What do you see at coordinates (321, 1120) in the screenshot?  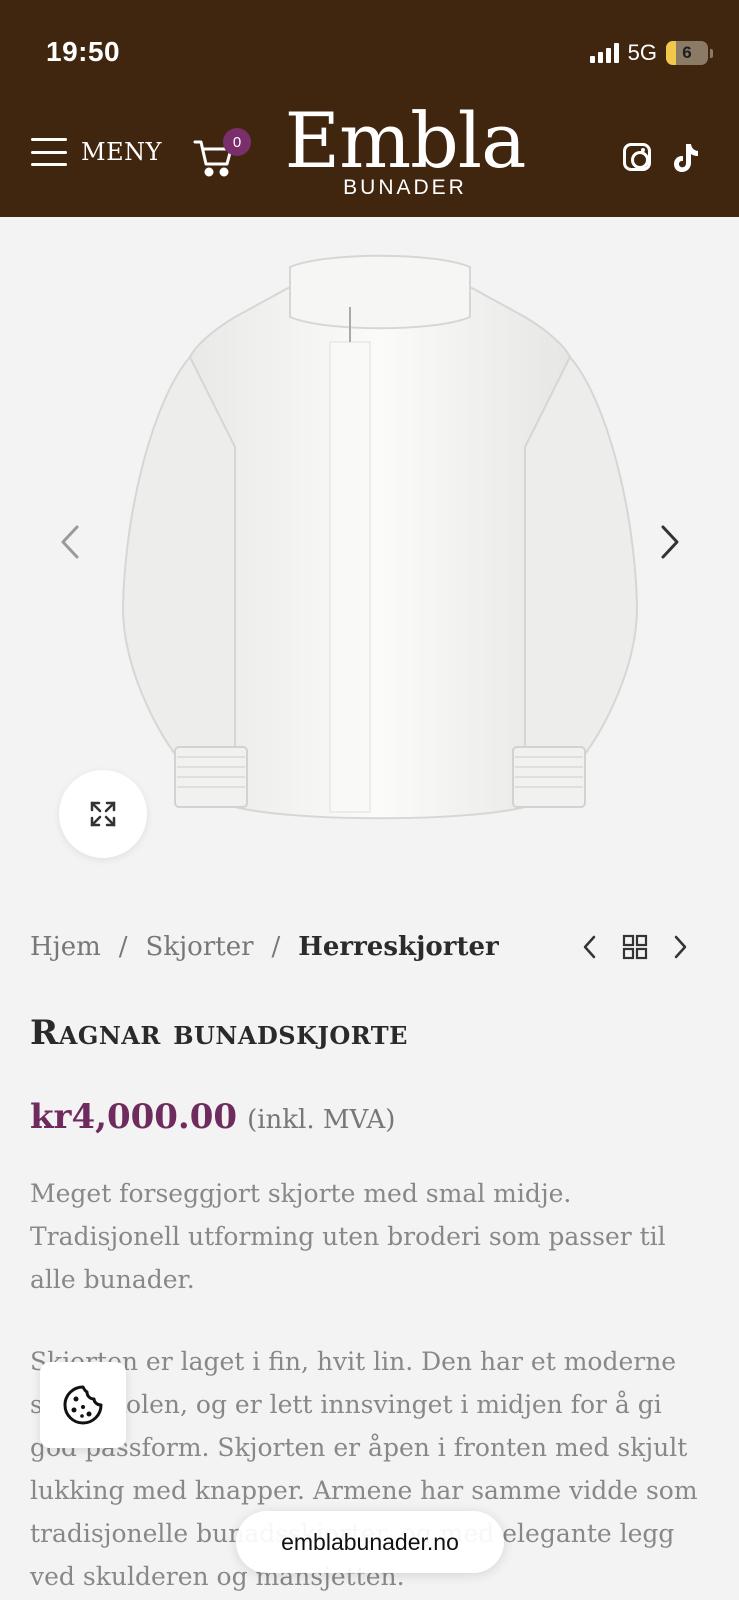 I see `price-tax-note: (inkl. MVA)` at bounding box center [321, 1120].